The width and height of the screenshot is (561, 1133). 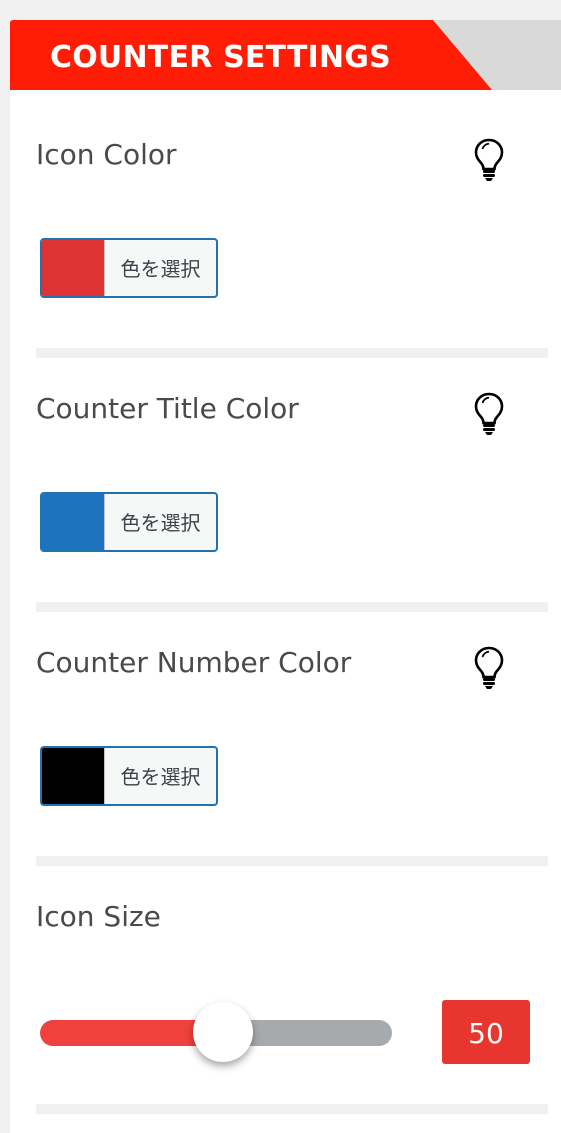 I want to click on icon-size-value: 50, so click(x=486, y=1032).